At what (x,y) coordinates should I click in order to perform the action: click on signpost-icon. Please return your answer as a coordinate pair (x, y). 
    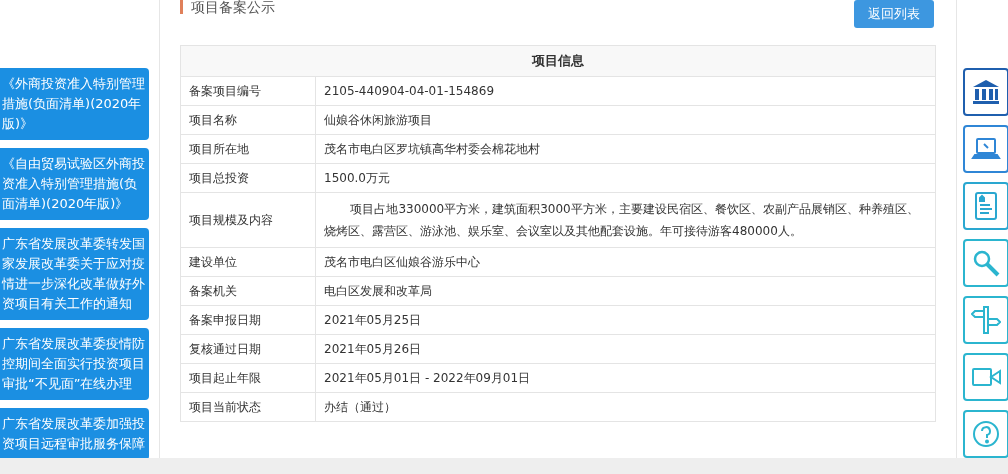
    Looking at the image, I should click on (986, 320).